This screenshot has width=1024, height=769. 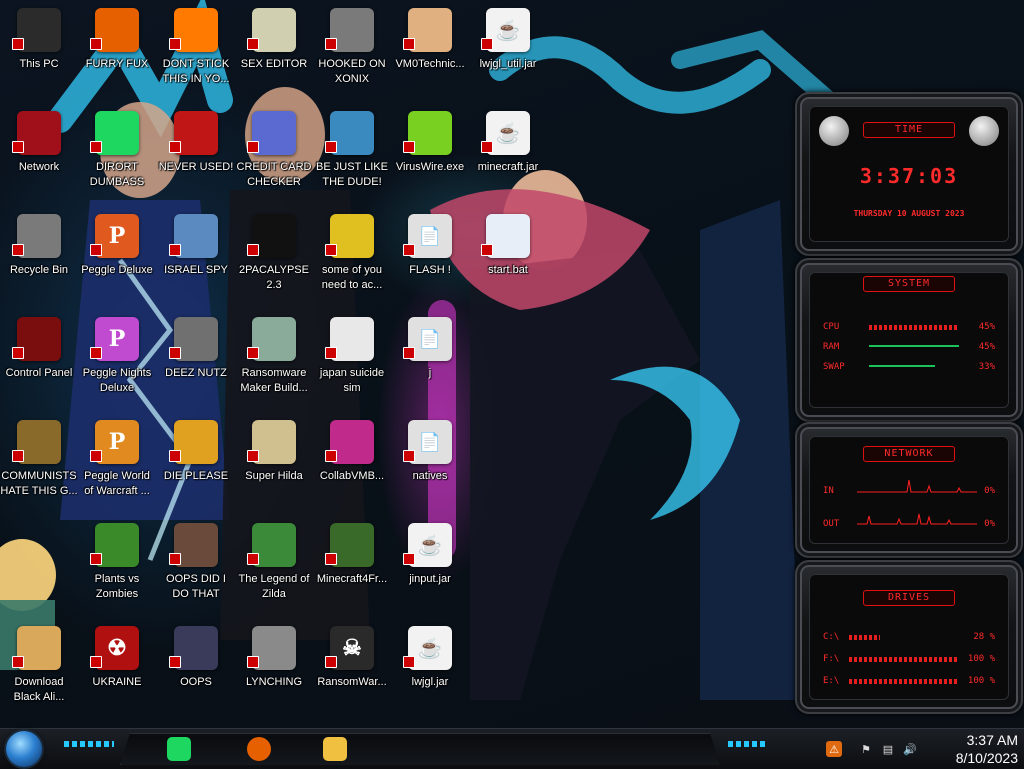 I want to click on desktop-icon: Network, so click(x=39, y=153).